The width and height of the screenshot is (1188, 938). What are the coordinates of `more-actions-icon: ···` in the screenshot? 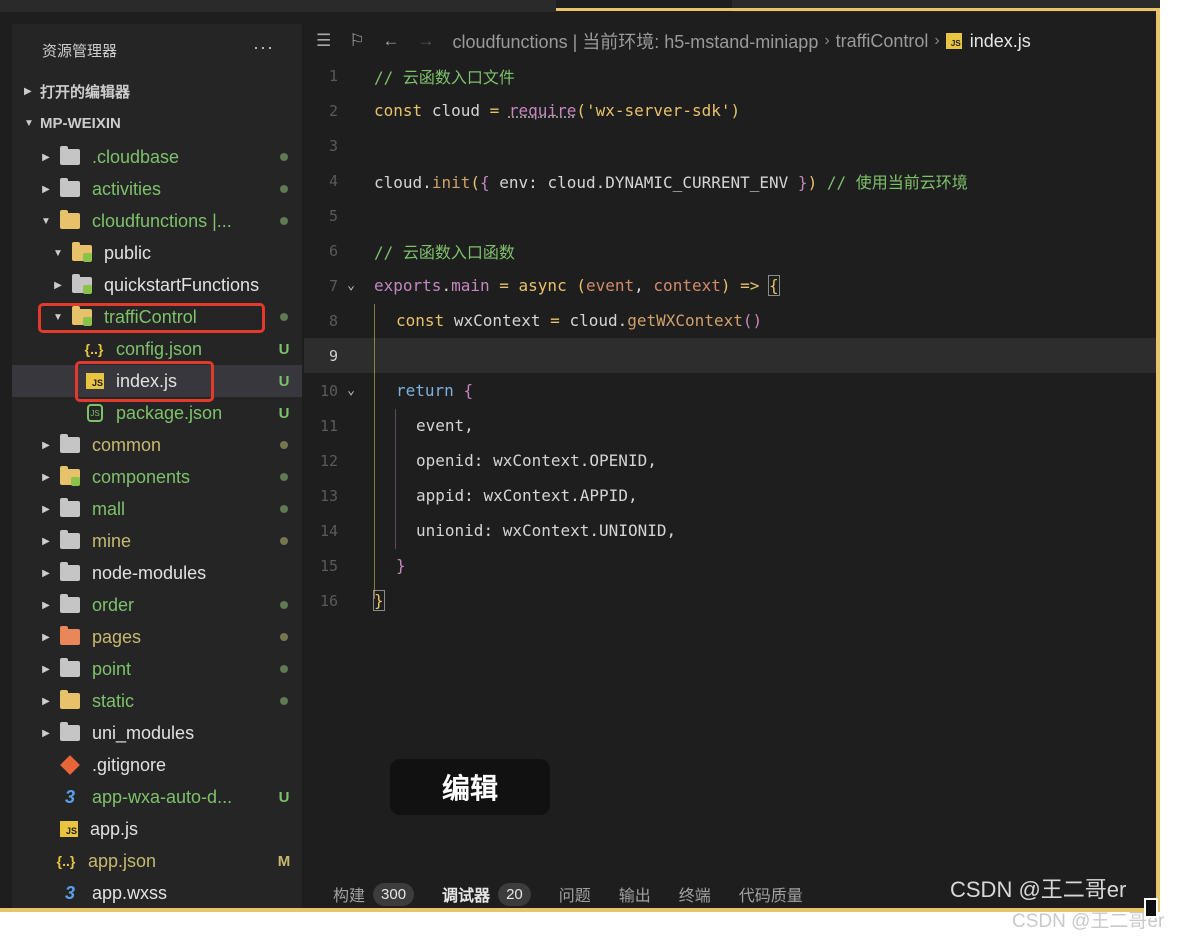 It's located at (263, 47).